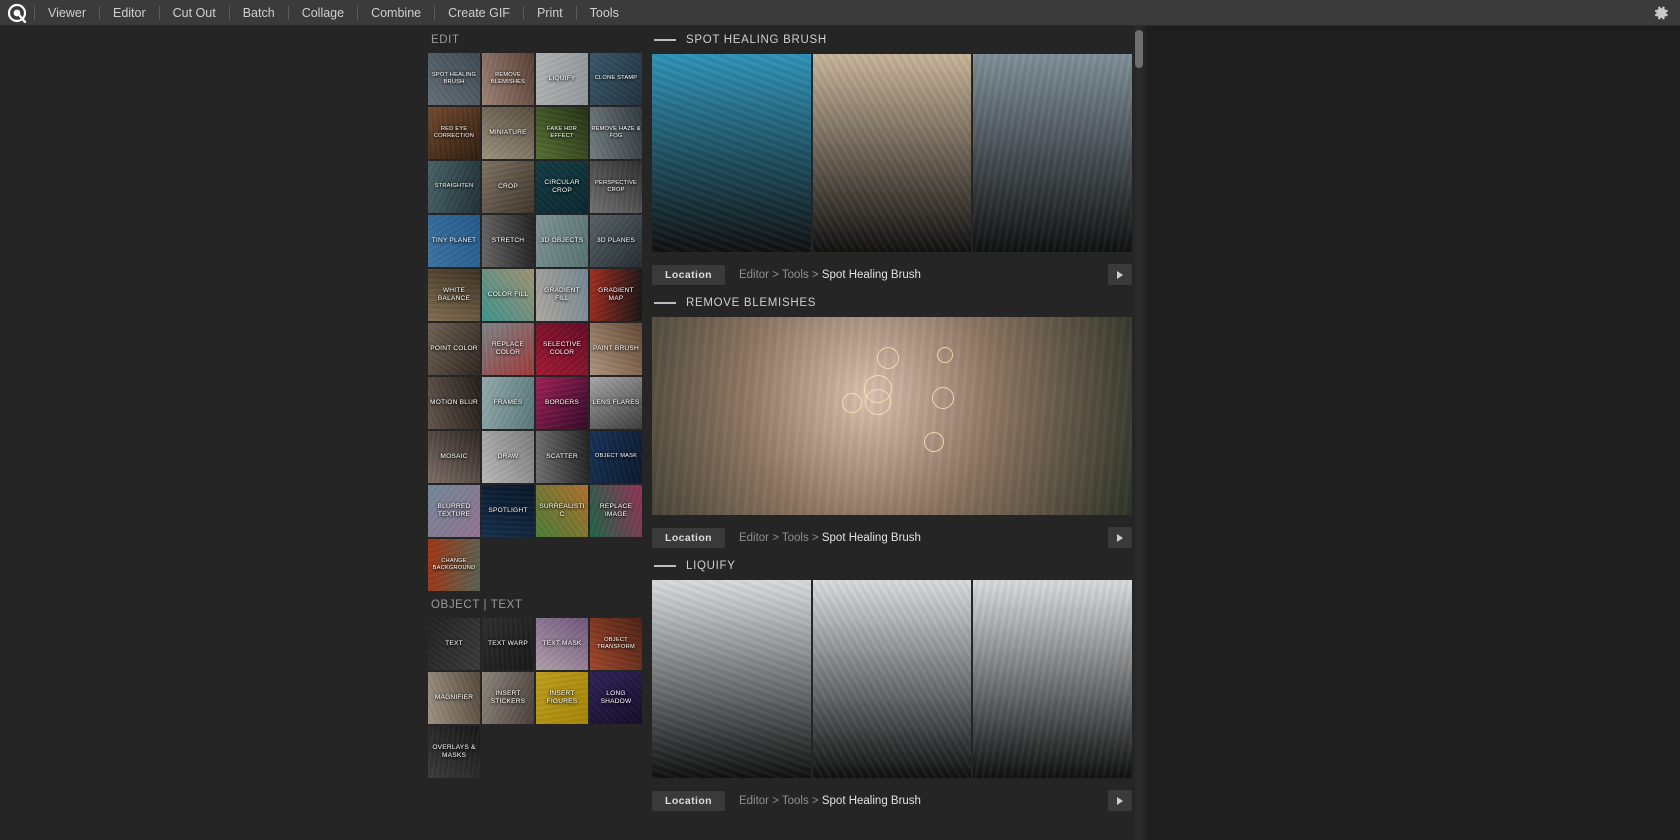 The height and width of the screenshot is (840, 1680). I want to click on menu-item-tools: Tools, so click(604, 13).